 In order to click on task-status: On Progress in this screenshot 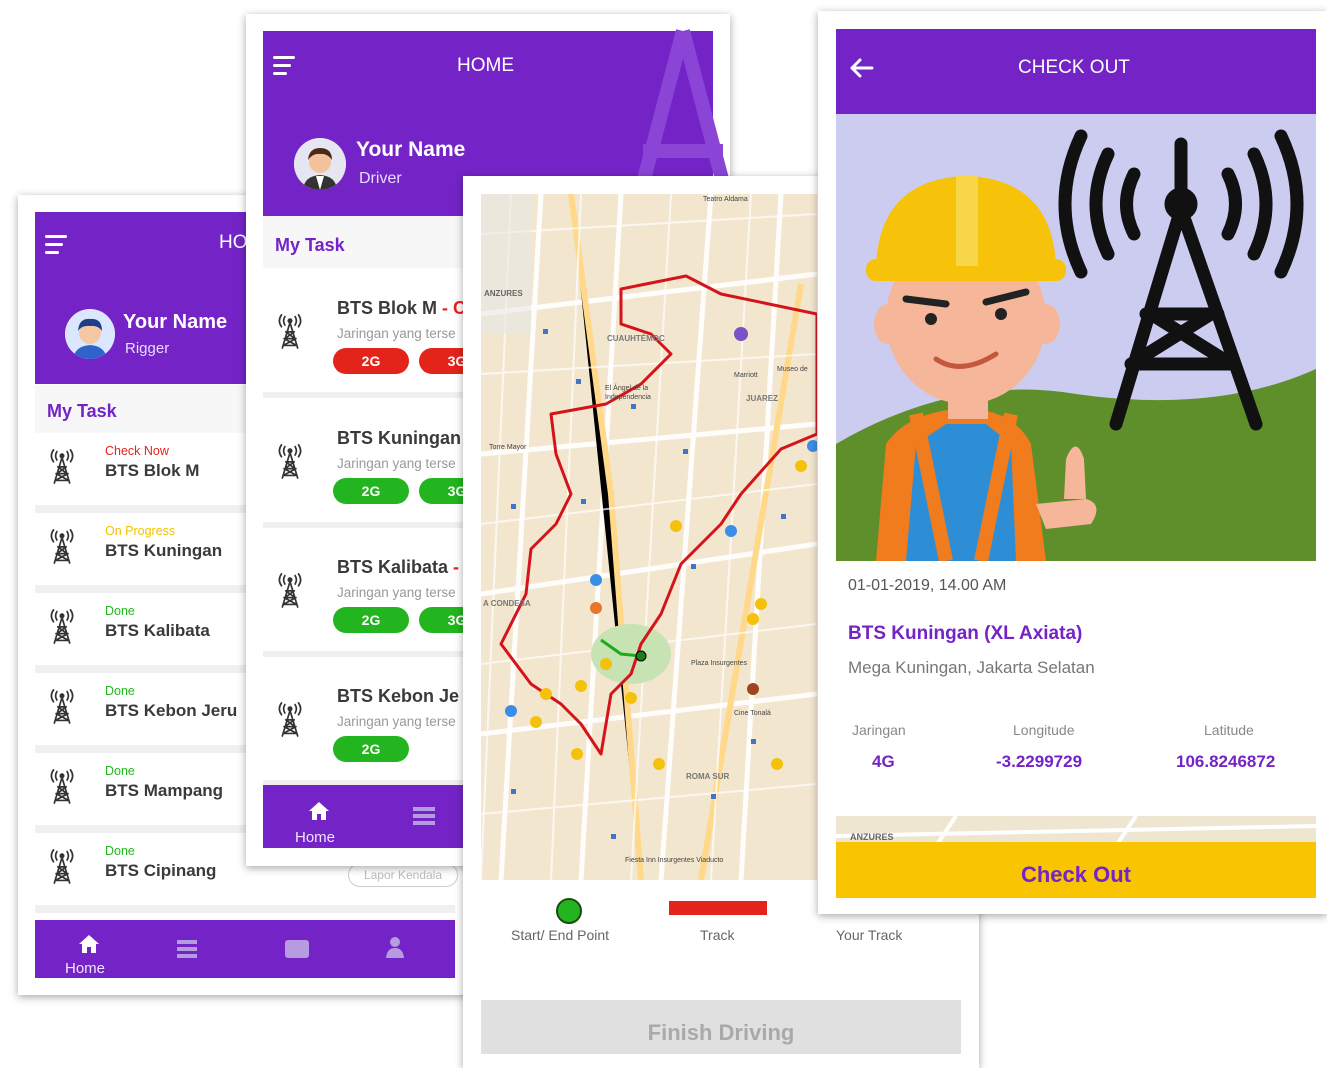, I will do `click(140, 531)`.